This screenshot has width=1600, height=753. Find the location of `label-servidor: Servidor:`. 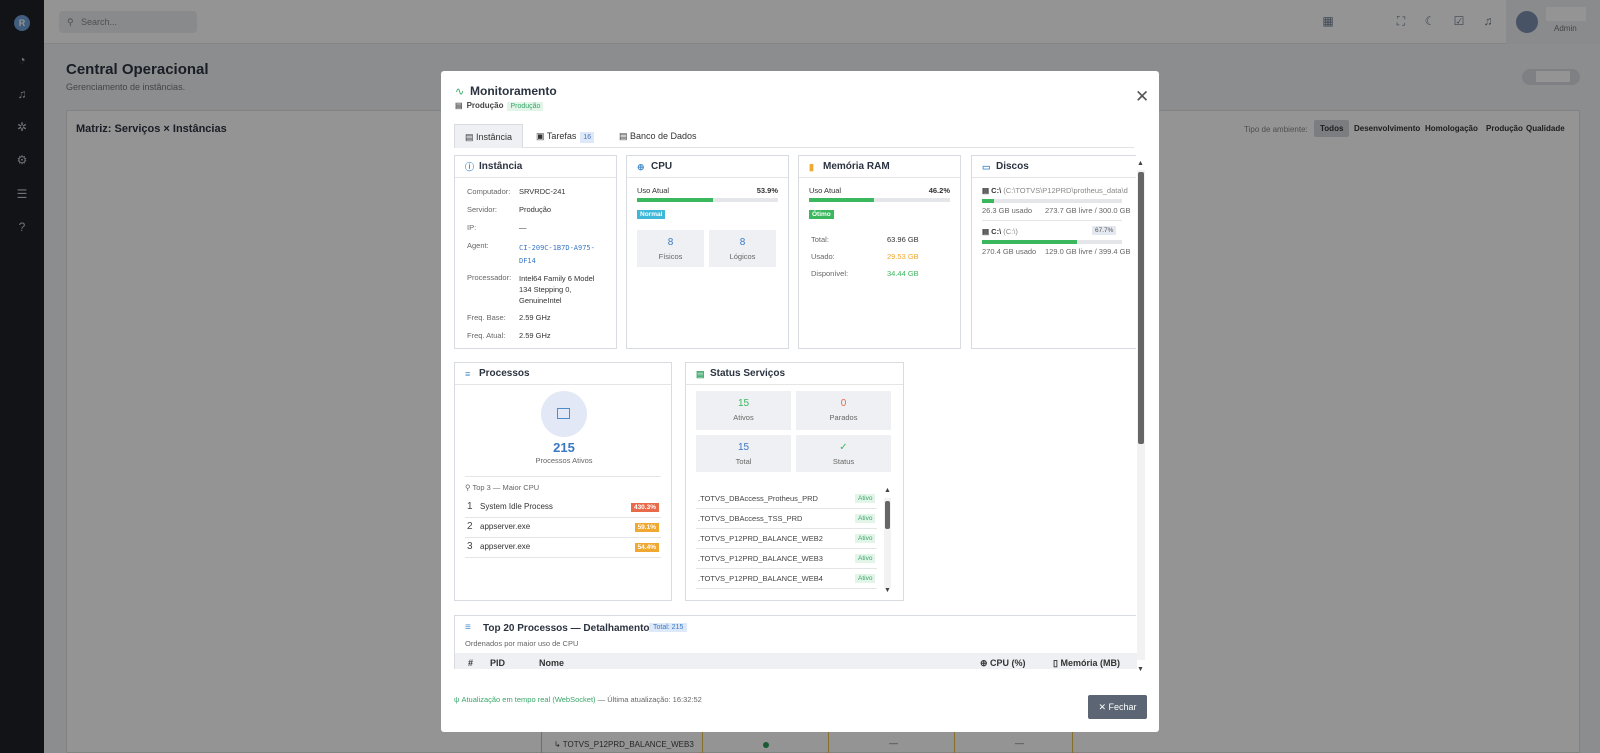

label-servidor: Servidor: is located at coordinates (482, 209).